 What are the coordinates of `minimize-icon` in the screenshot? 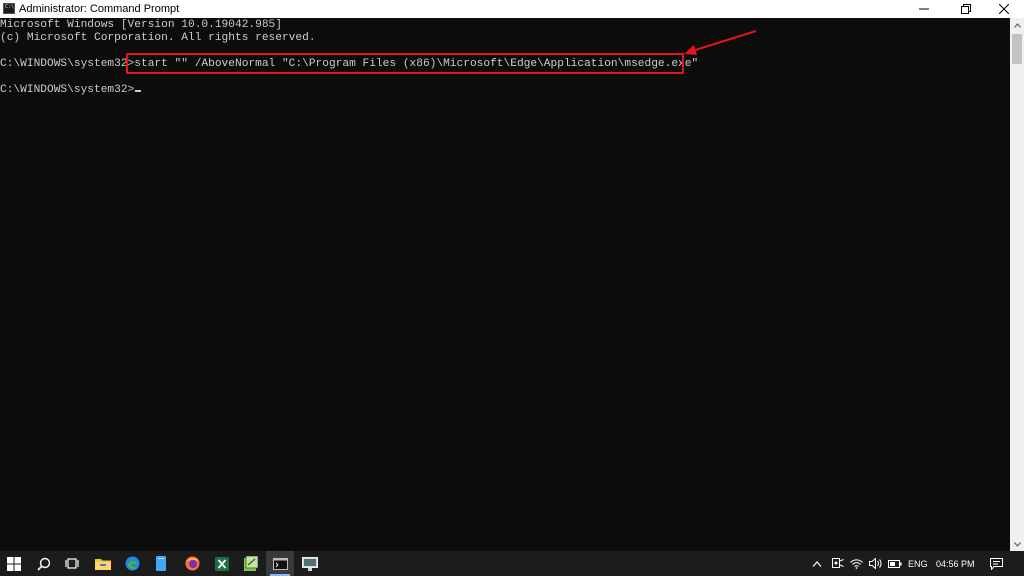 It's located at (924, 9).